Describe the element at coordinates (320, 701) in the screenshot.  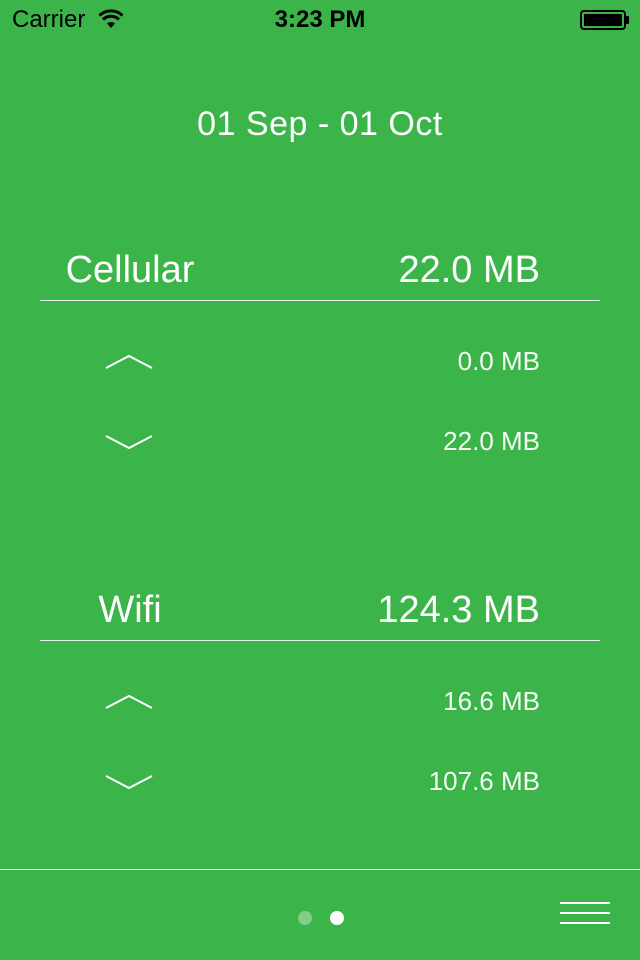
I see `wifi-upload-row: 16.6 MB` at that location.